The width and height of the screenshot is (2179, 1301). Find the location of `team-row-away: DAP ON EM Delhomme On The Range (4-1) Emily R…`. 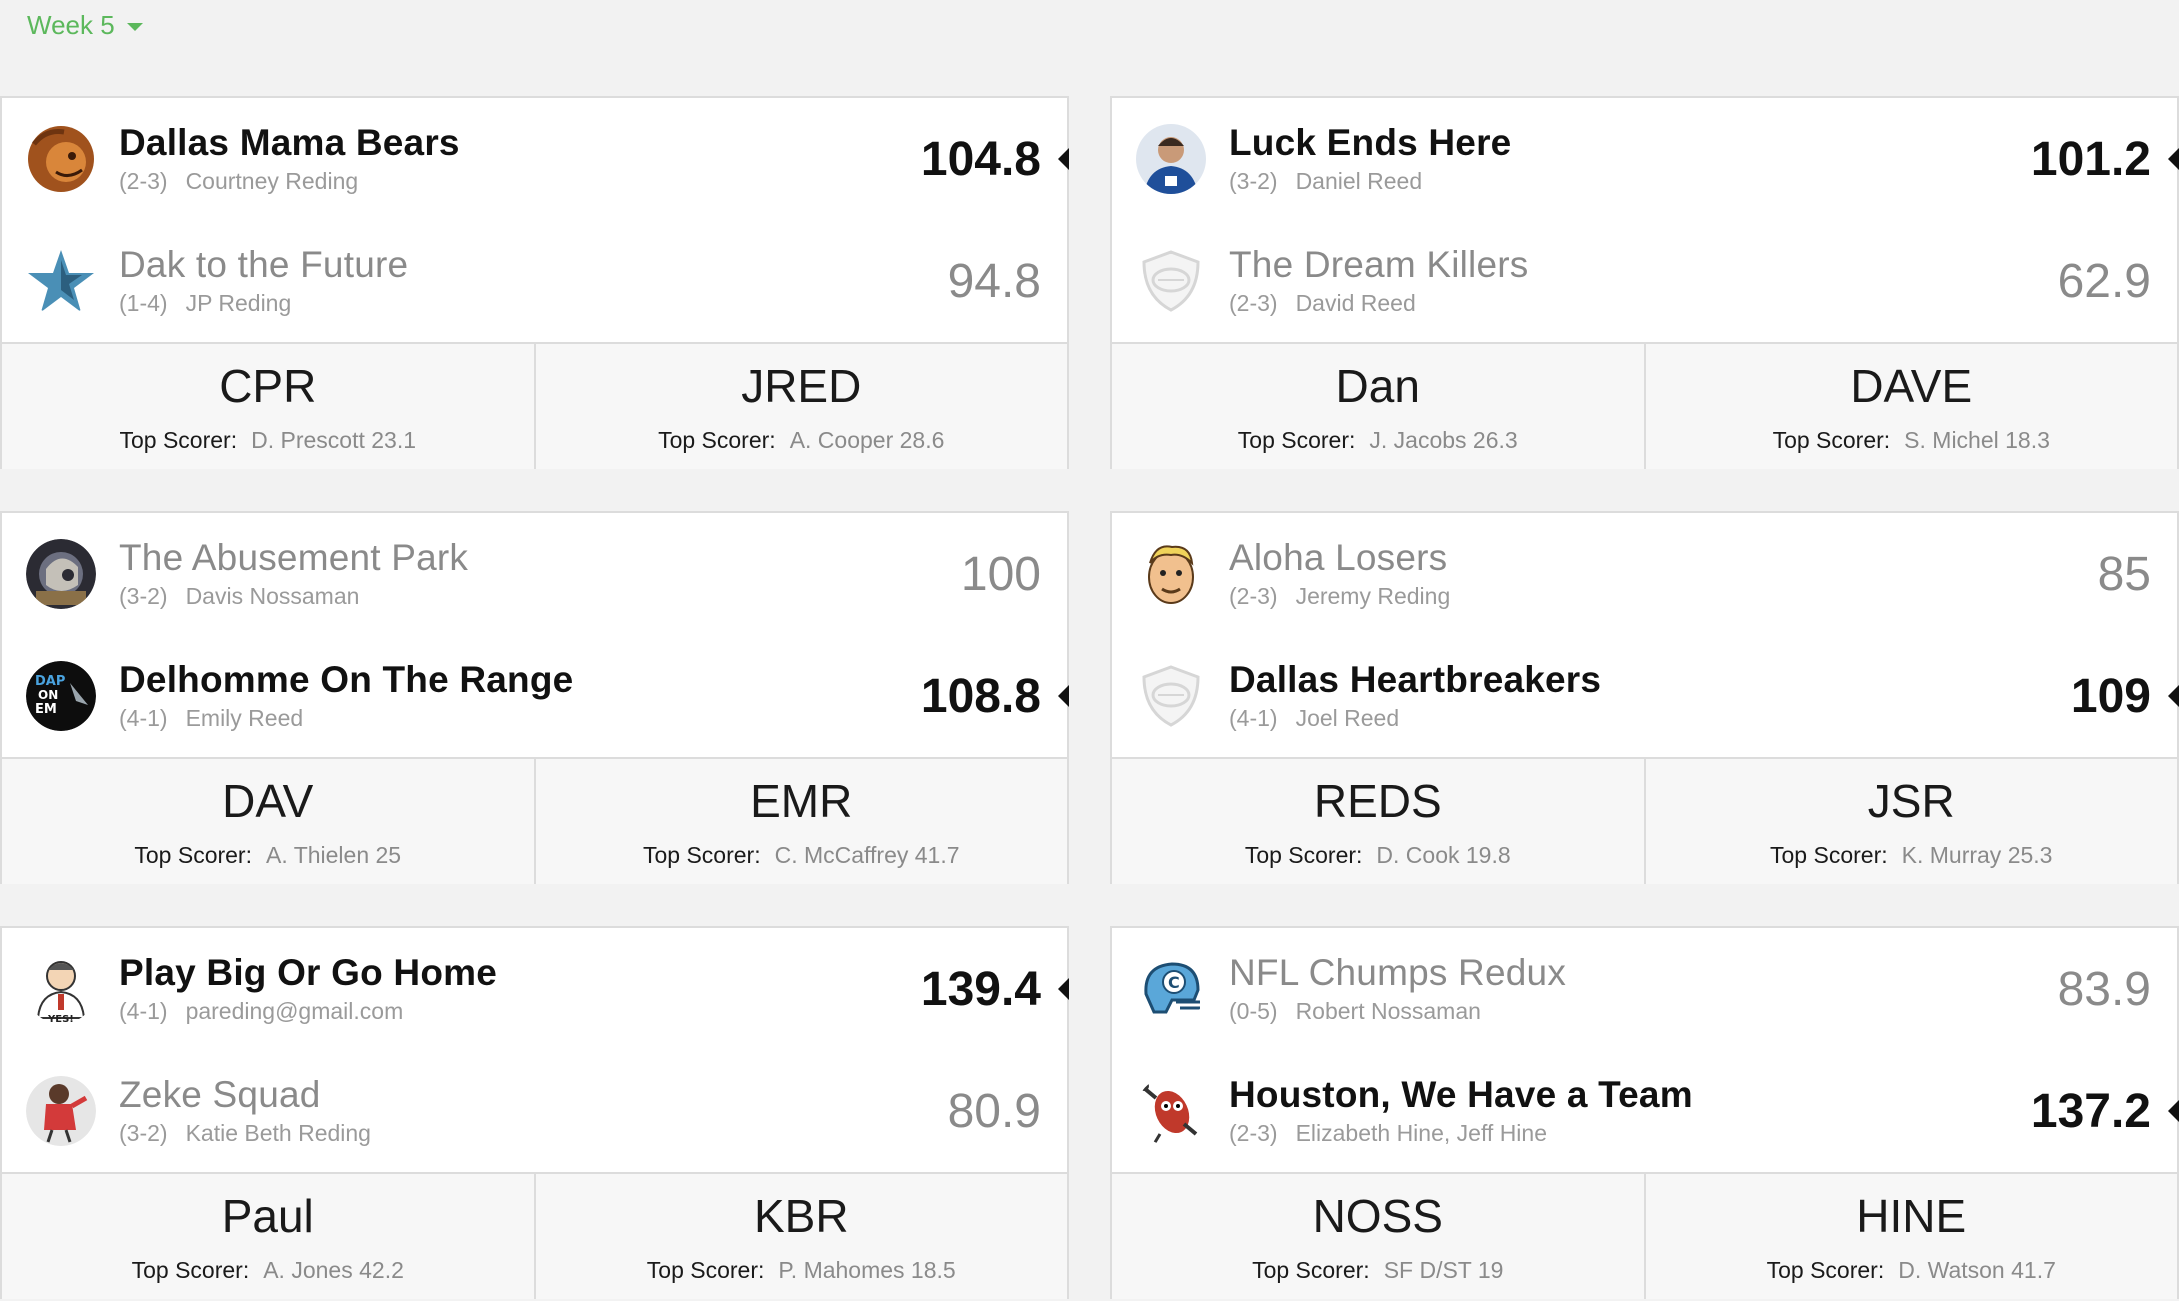

team-row-away: DAP ON EM Delhomme On The Range (4-1) Emily R… is located at coordinates (535, 696).